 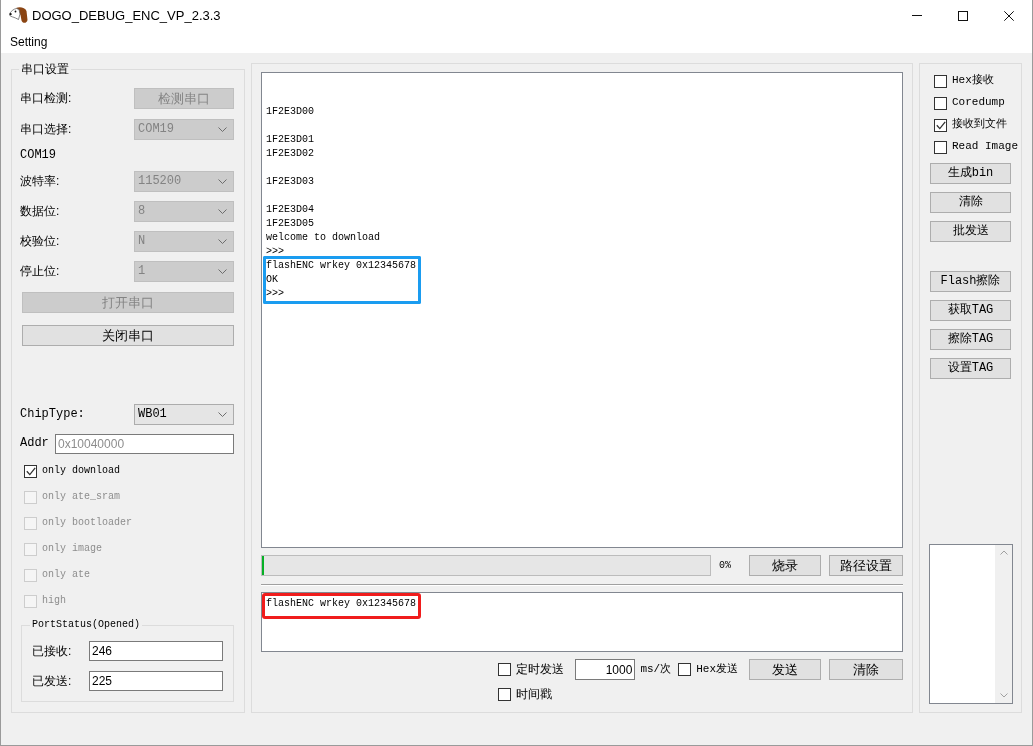 What do you see at coordinates (290, 210) in the screenshot?
I see `log-line: 1F2E3D04` at bounding box center [290, 210].